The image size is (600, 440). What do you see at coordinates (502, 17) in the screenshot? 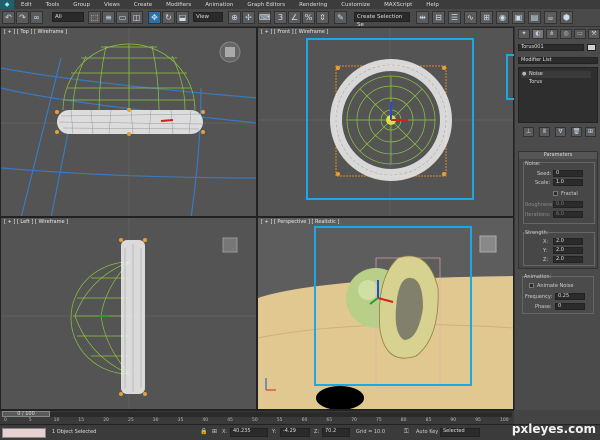
I see `material-editor-icon: ◉` at bounding box center [502, 17].